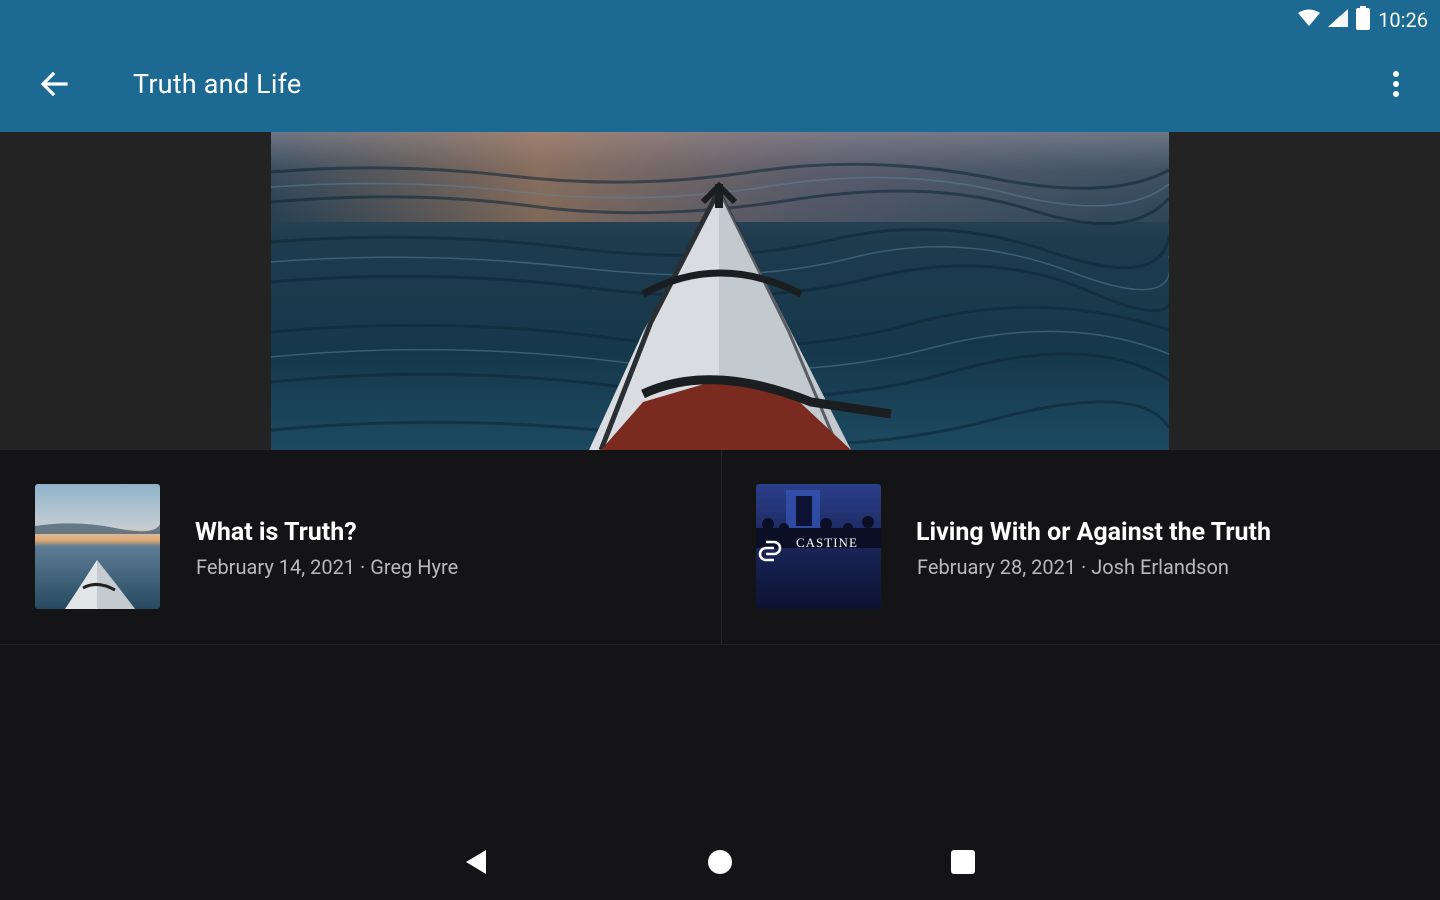 This screenshot has width=1440, height=900. Describe the element at coordinates (217, 84) in the screenshot. I see `page-title: Truth and Life` at that location.